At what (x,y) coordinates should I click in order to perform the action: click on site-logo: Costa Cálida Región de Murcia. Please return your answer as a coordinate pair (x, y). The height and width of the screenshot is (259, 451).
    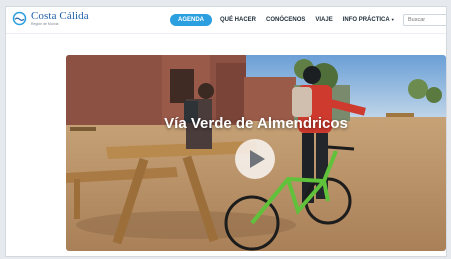
    Looking at the image, I should click on (50, 19).